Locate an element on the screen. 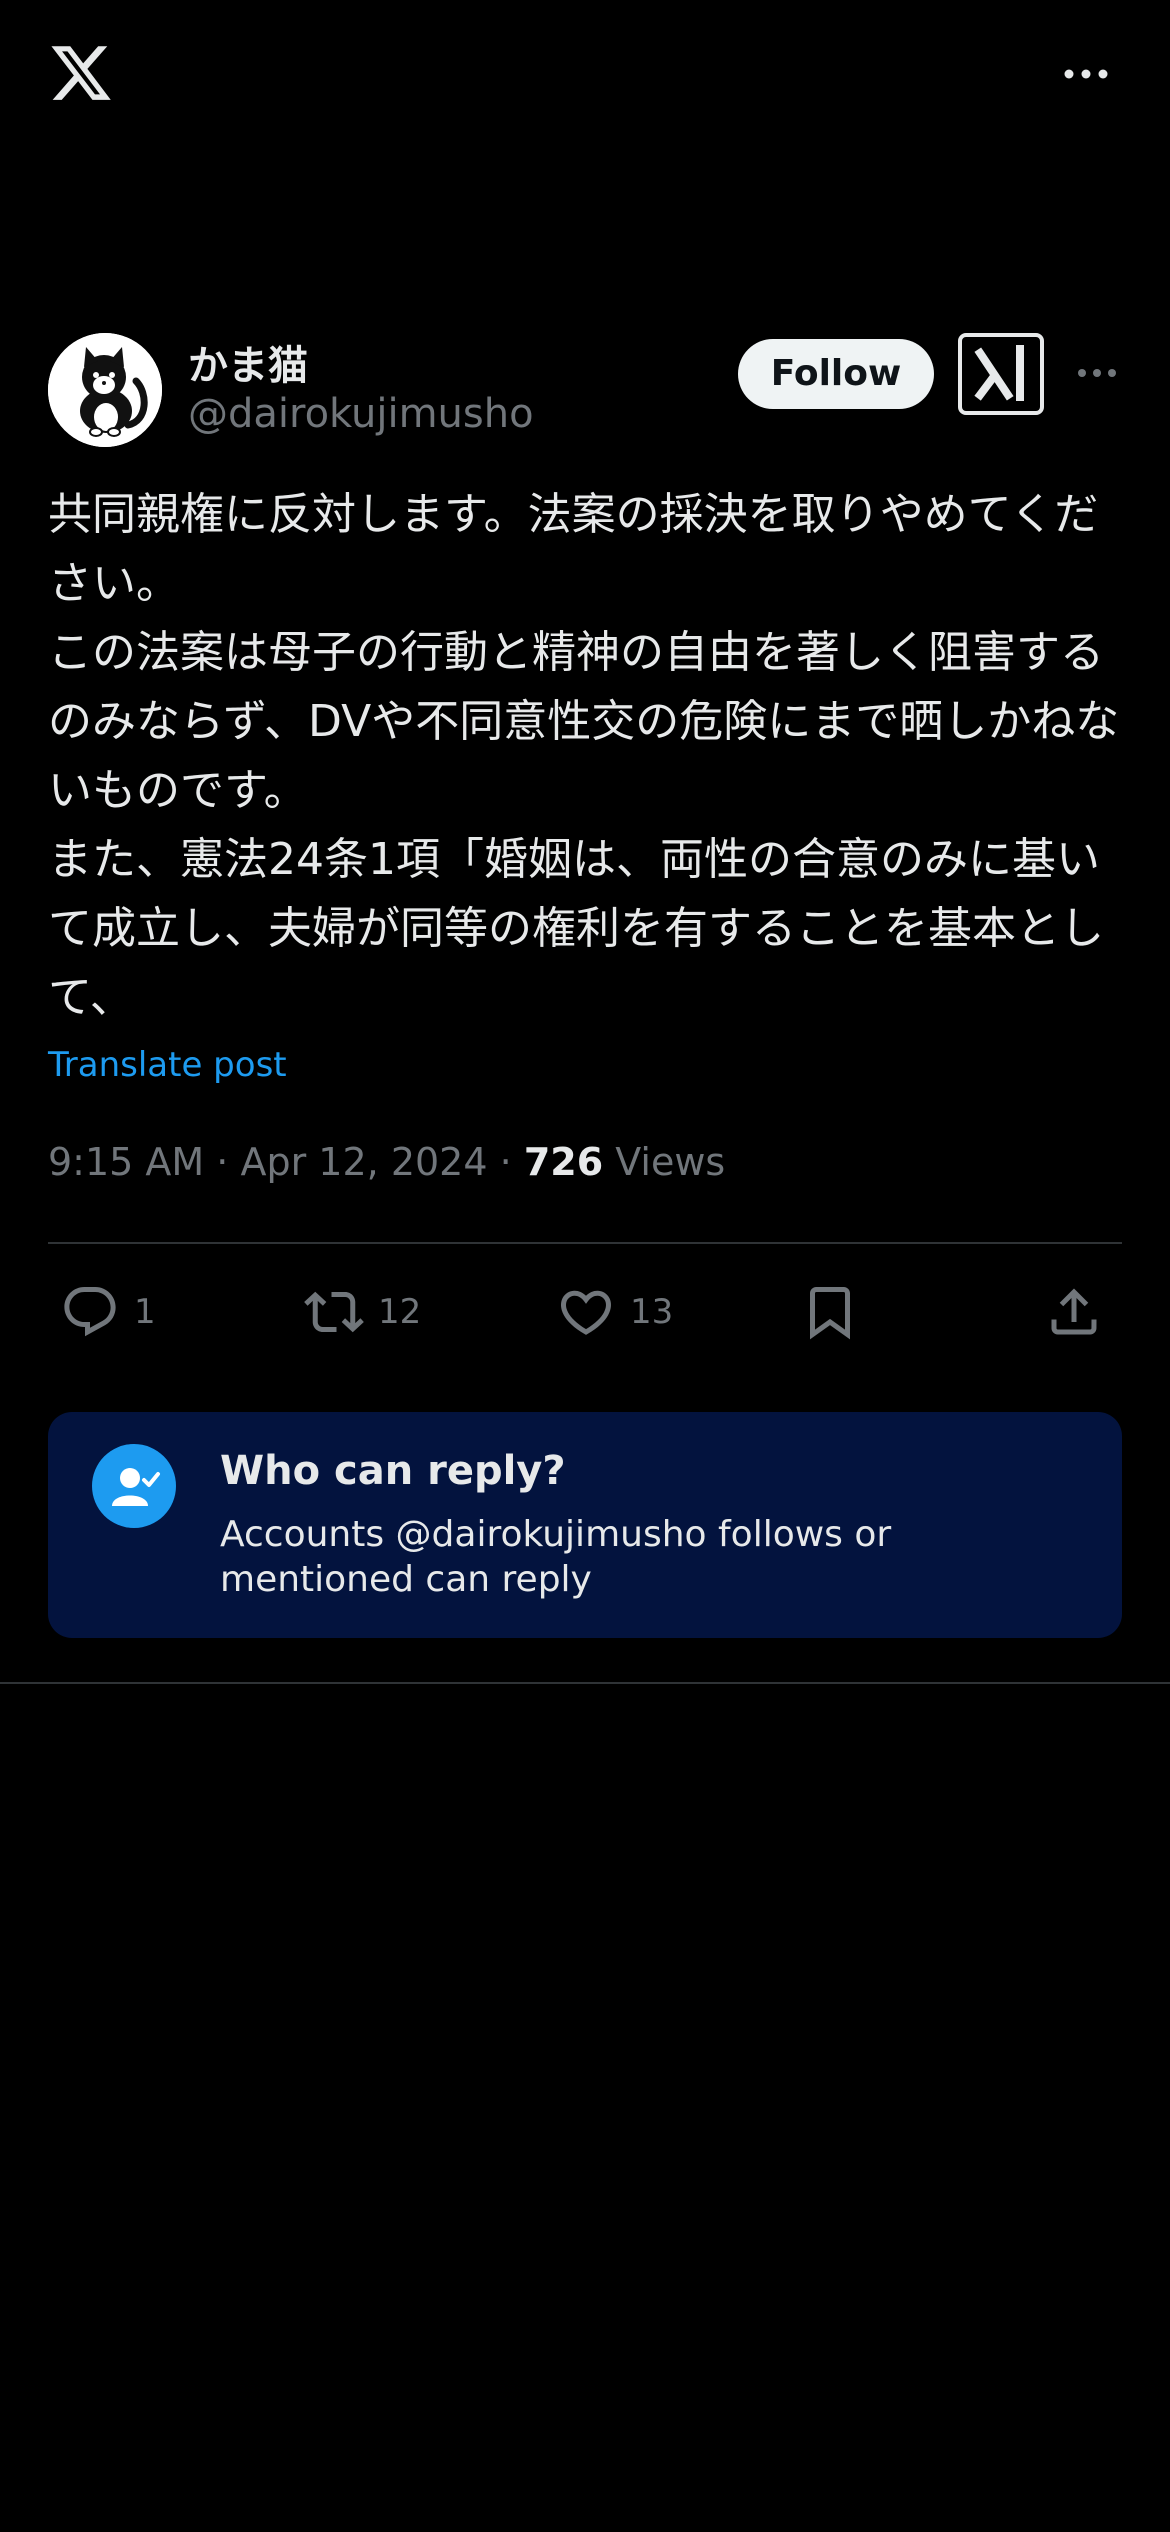 The width and height of the screenshot is (1170, 2532). grok-icon is located at coordinates (999, 373).